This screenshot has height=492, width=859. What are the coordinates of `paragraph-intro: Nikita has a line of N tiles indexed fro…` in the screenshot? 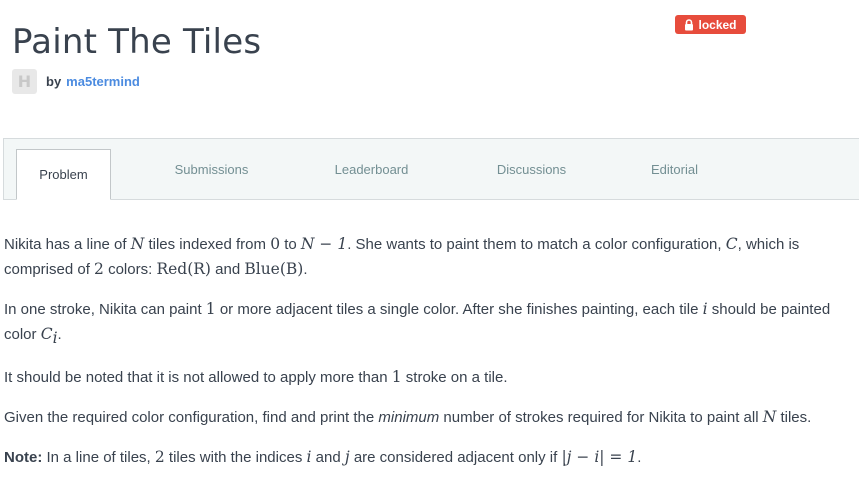 It's located at (402, 256).